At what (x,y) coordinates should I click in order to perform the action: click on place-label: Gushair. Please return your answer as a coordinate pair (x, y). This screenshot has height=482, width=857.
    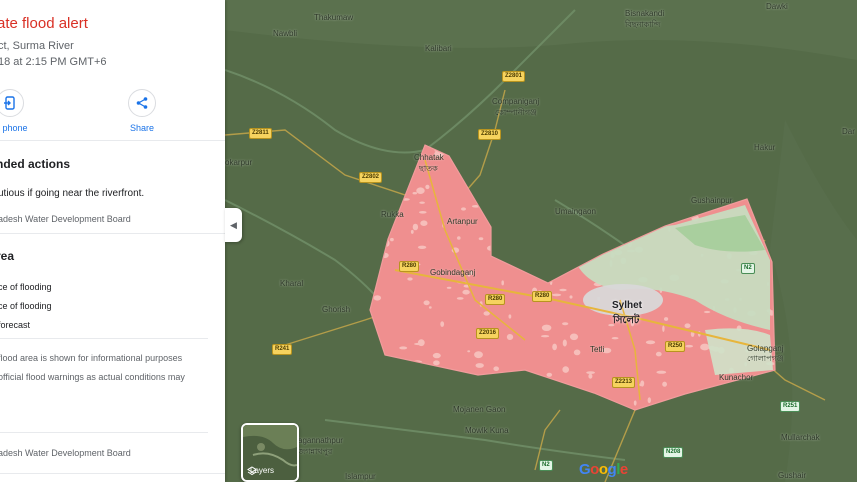
    Looking at the image, I should click on (792, 475).